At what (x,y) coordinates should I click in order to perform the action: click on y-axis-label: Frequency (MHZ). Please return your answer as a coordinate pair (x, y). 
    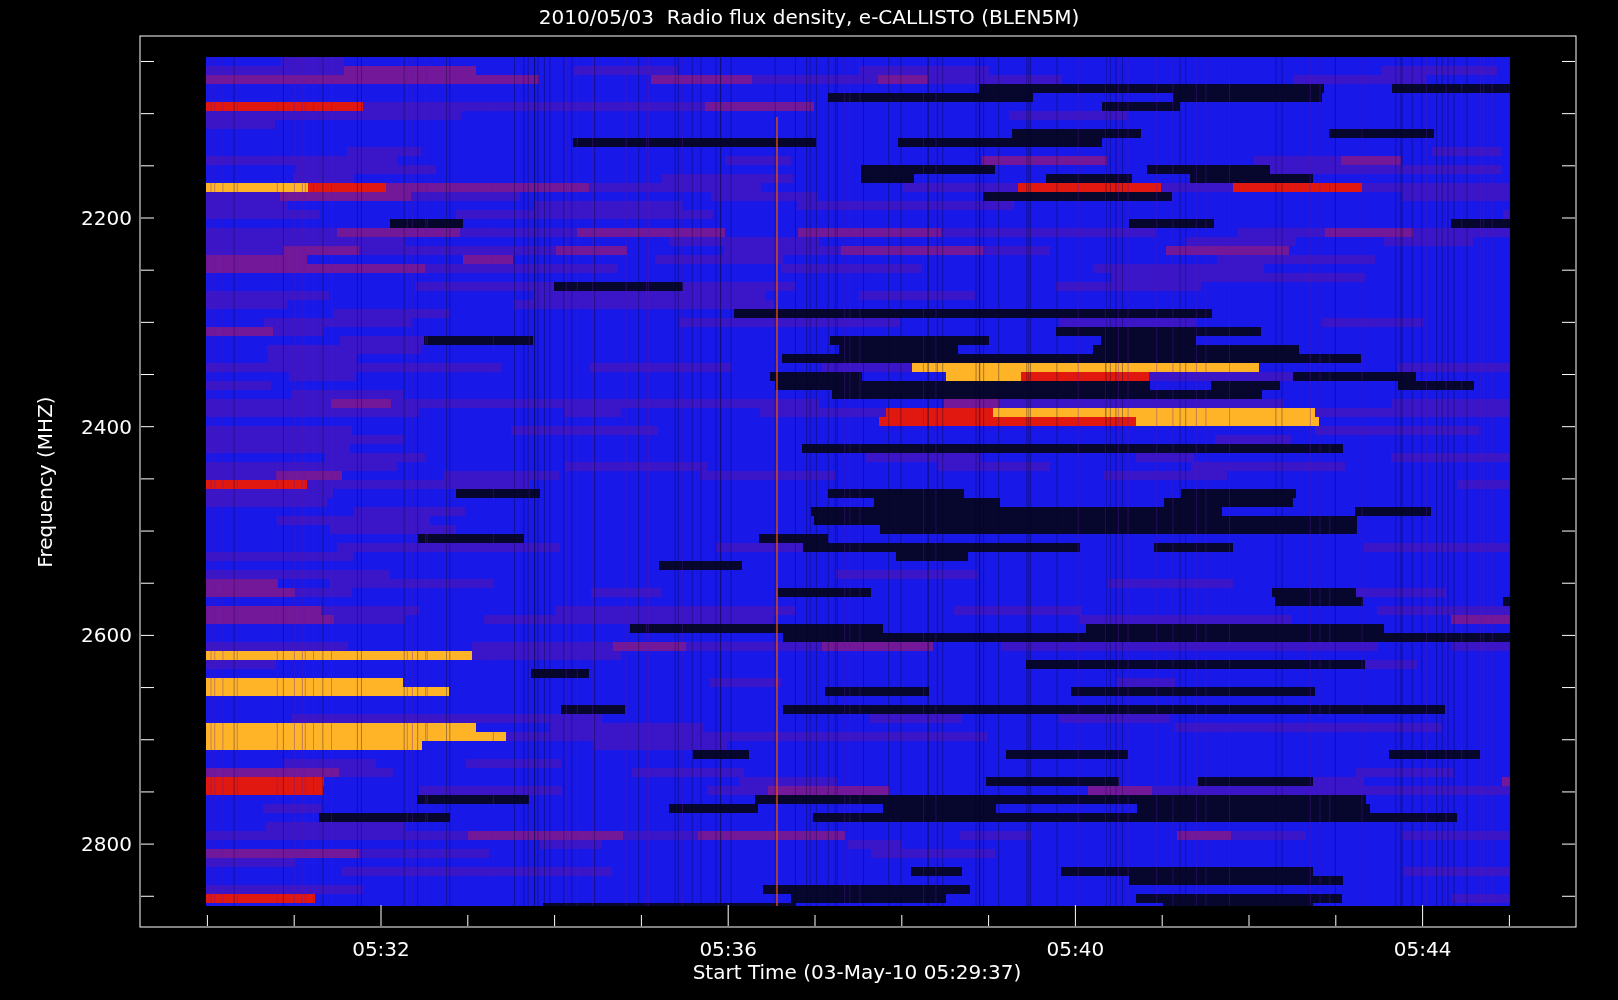
    Looking at the image, I should click on (45, 482).